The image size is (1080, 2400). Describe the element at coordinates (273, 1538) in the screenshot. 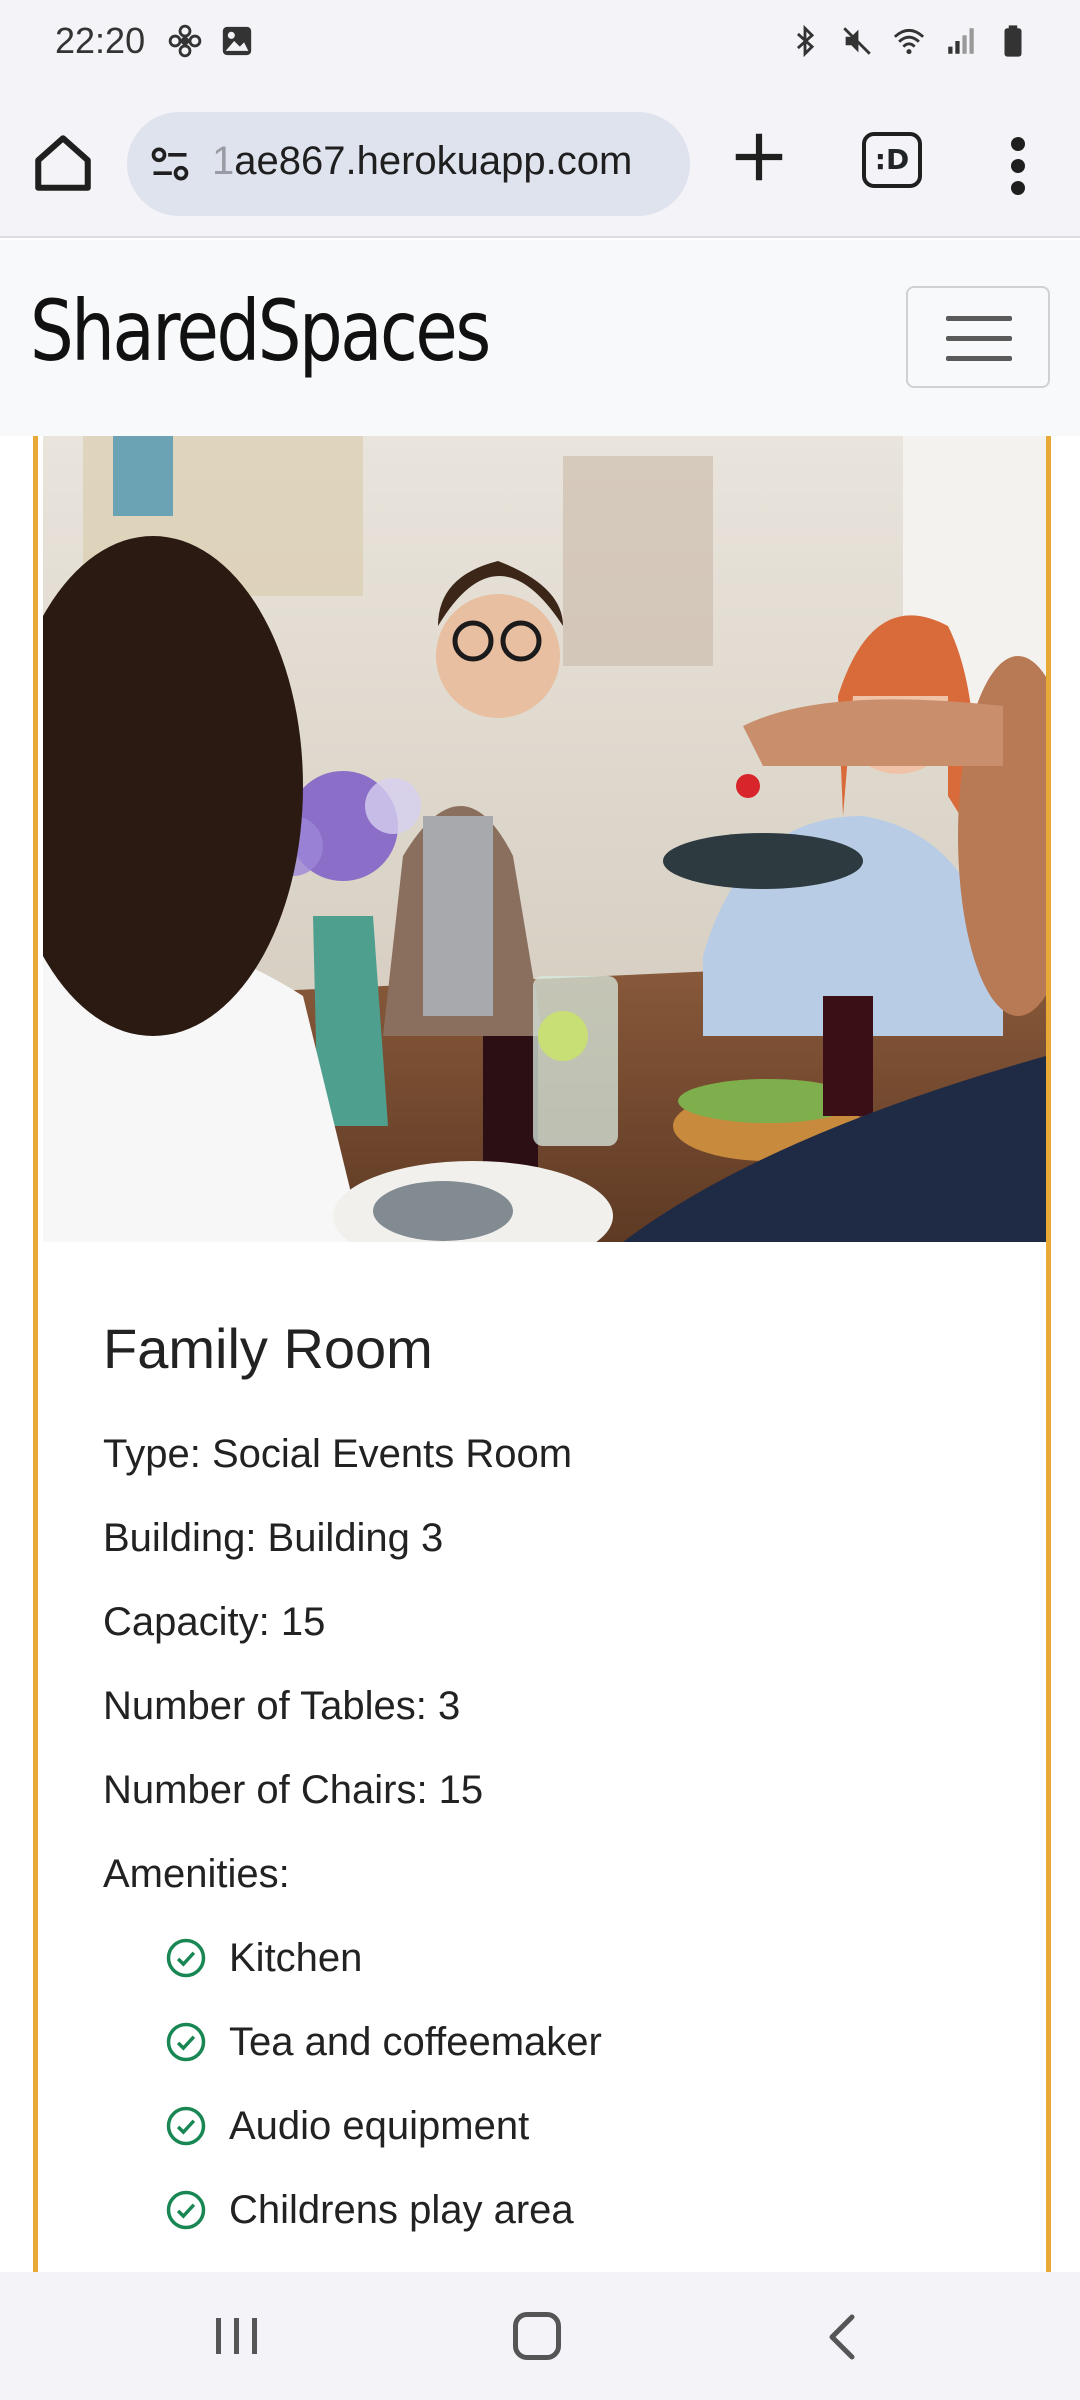

I see `room-building: Building: Building 3` at that location.